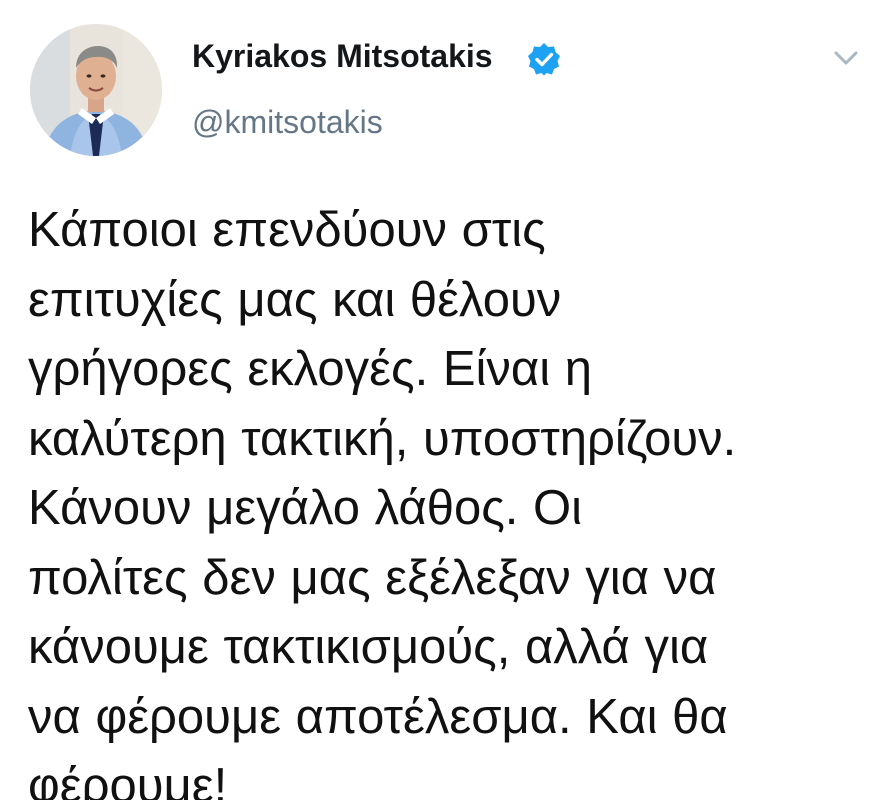  What do you see at coordinates (378, 716) in the screenshot?
I see `tweet-text-line: να φέρουμε αποτέλεσμα. Και θα` at bounding box center [378, 716].